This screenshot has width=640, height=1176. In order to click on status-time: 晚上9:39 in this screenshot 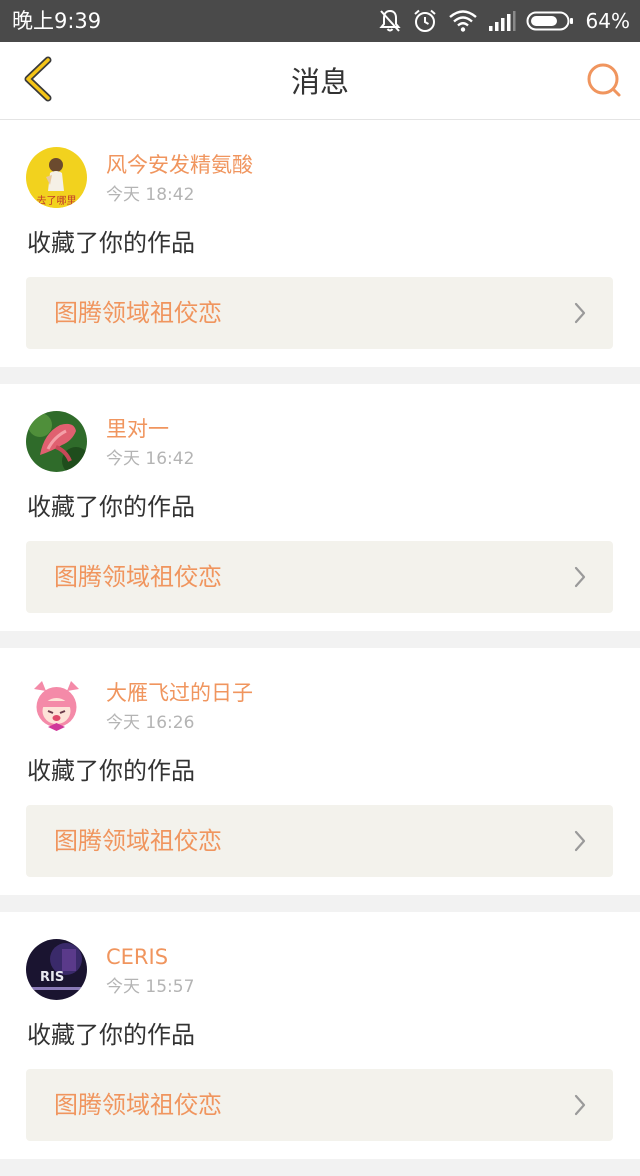, I will do `click(57, 21)`.